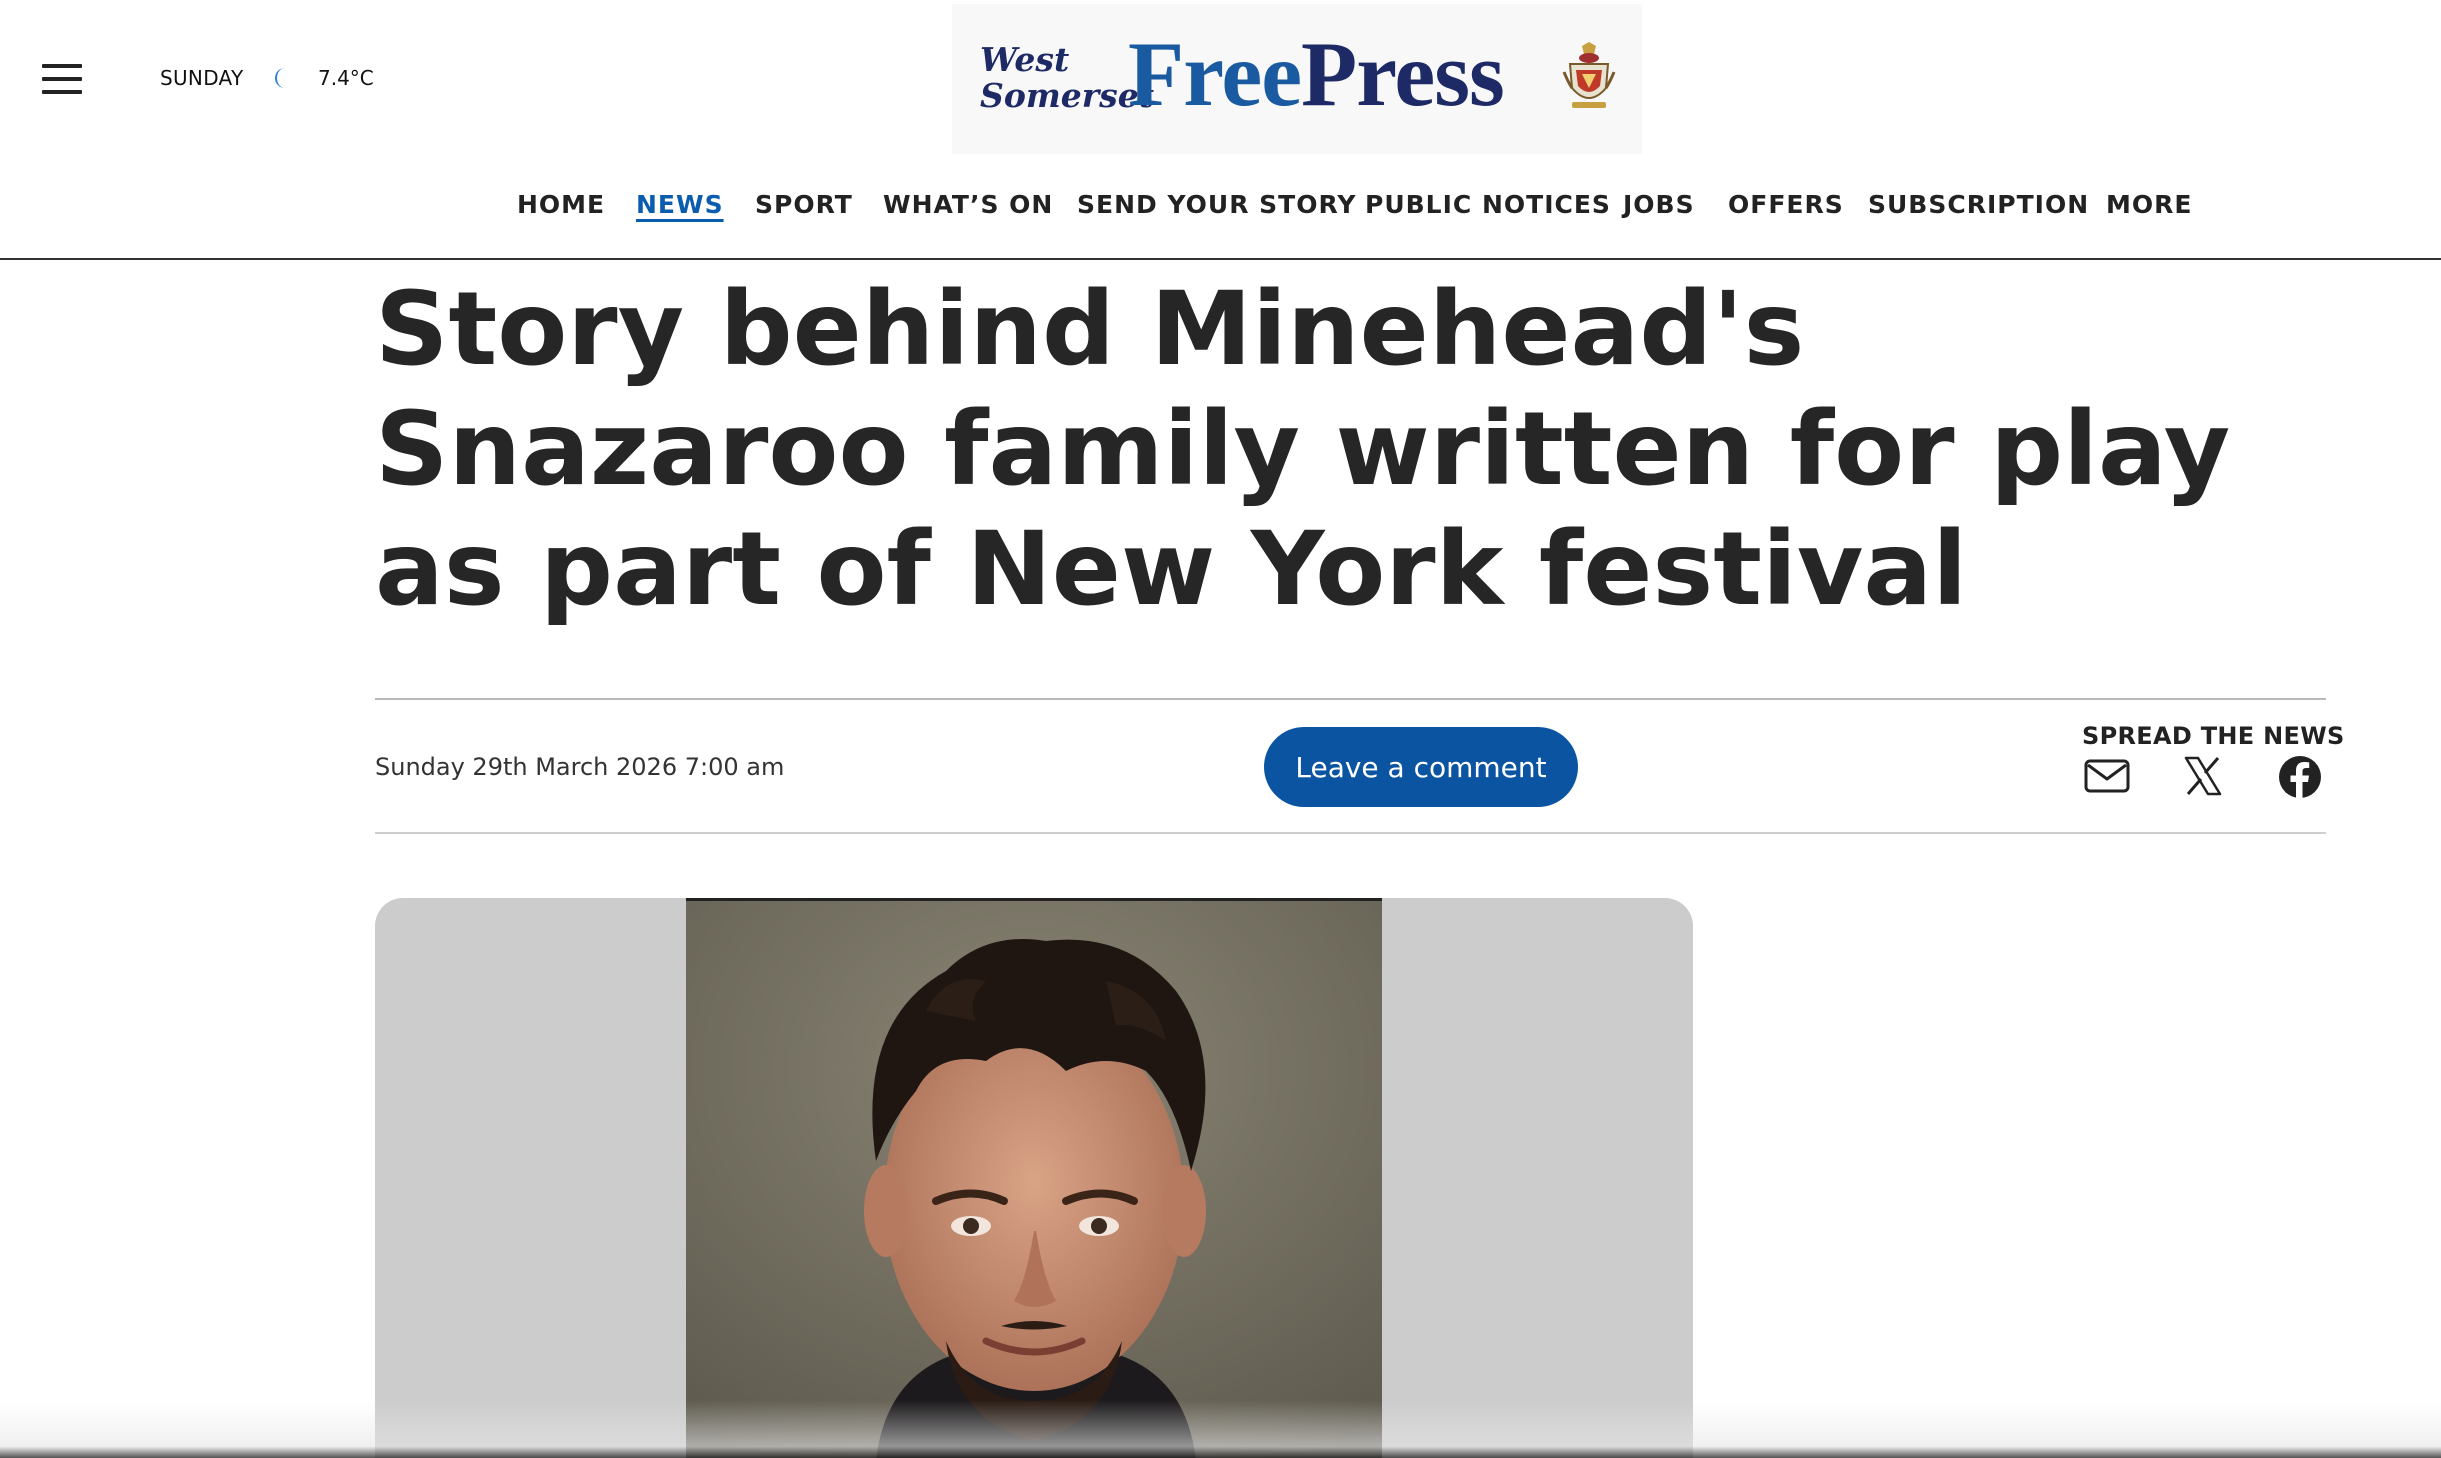 Image resolution: width=2441 pixels, height=1458 pixels. Describe the element at coordinates (2107, 776) in the screenshot. I see `email-icon` at that location.